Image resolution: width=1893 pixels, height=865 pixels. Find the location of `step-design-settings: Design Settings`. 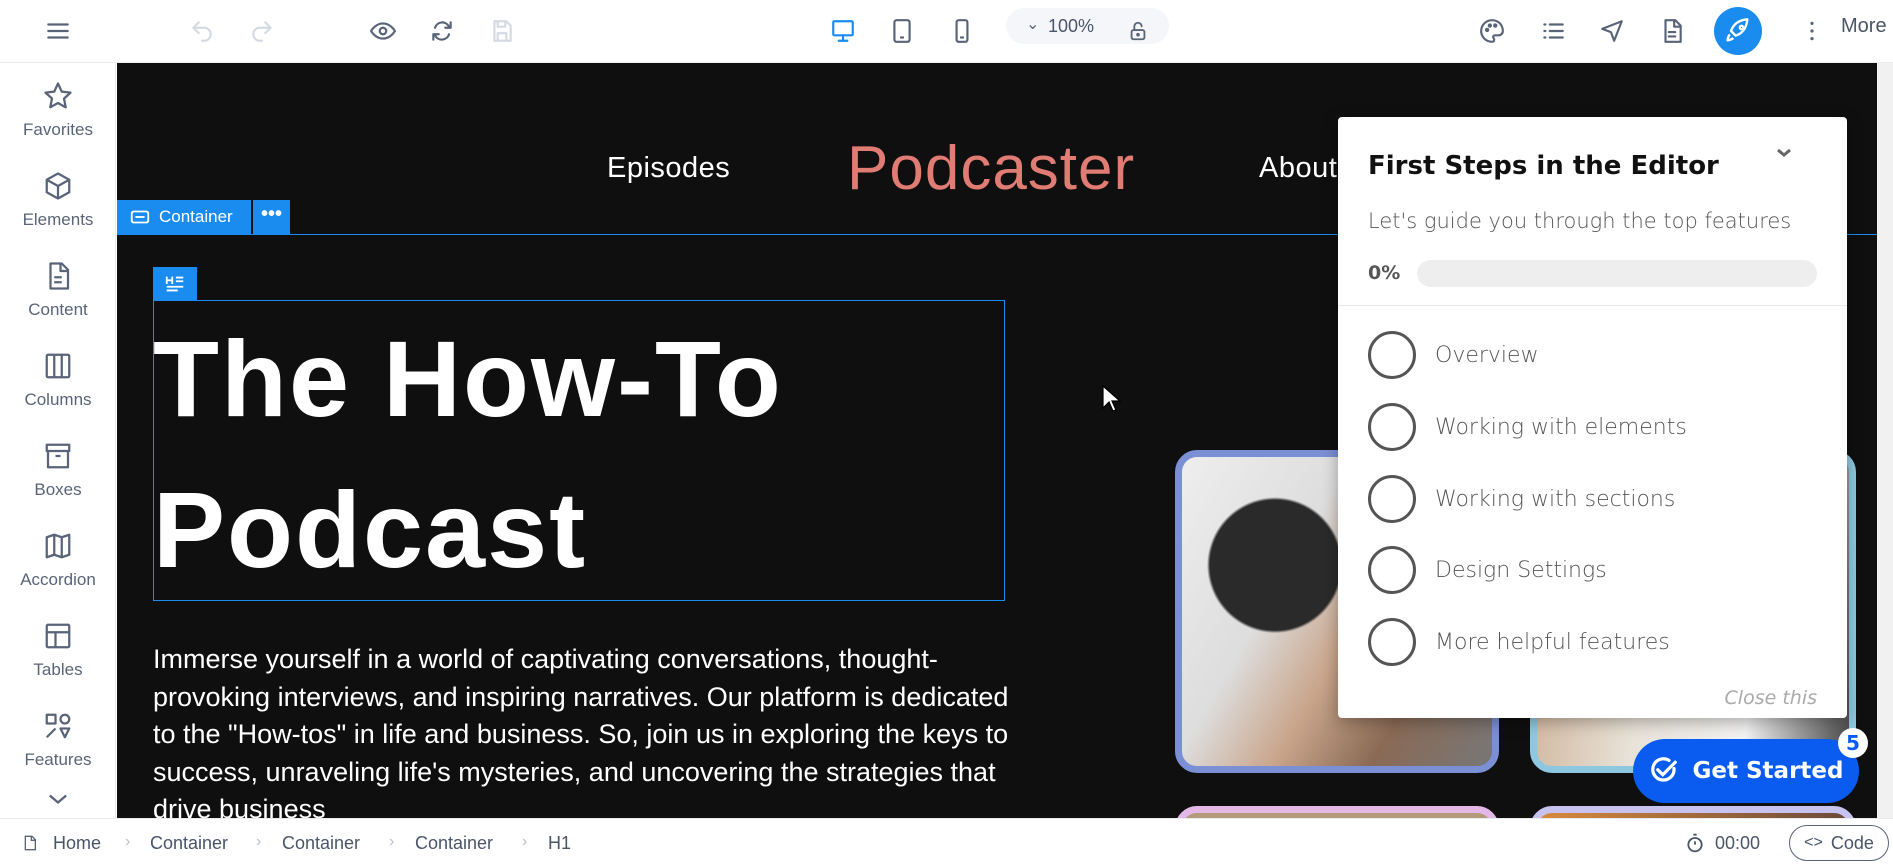

step-design-settings: Design Settings is located at coordinates (1487, 570).